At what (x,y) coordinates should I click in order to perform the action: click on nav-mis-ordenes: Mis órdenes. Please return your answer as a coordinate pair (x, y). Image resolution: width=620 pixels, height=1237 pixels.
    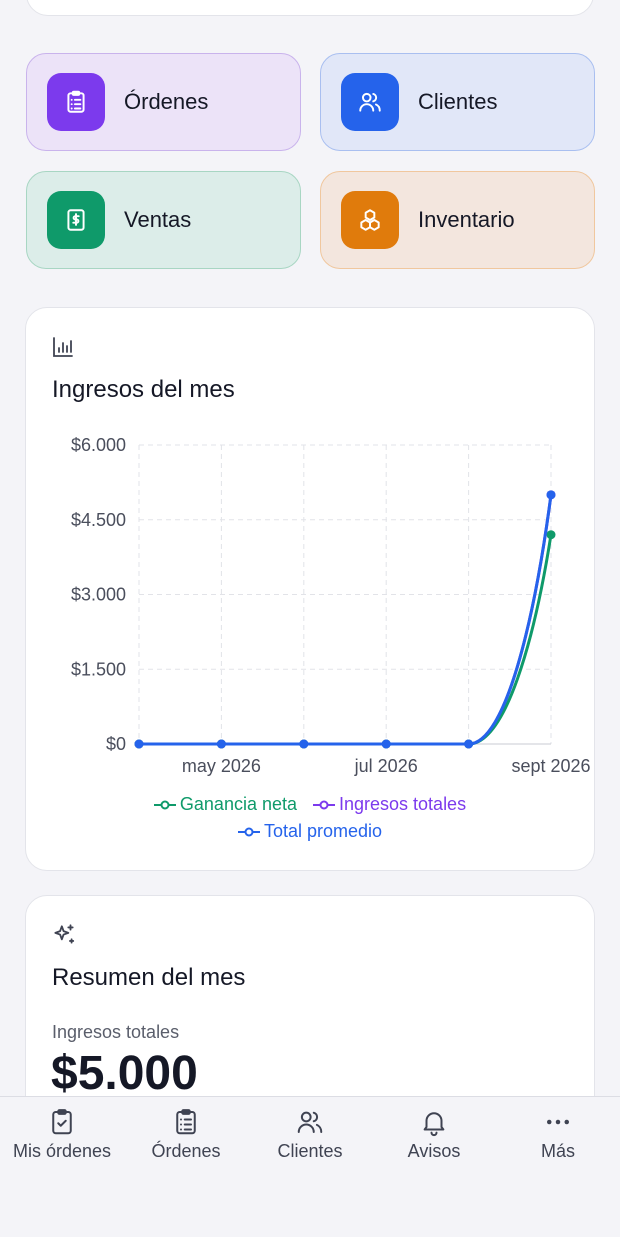
    Looking at the image, I should click on (62, 1134).